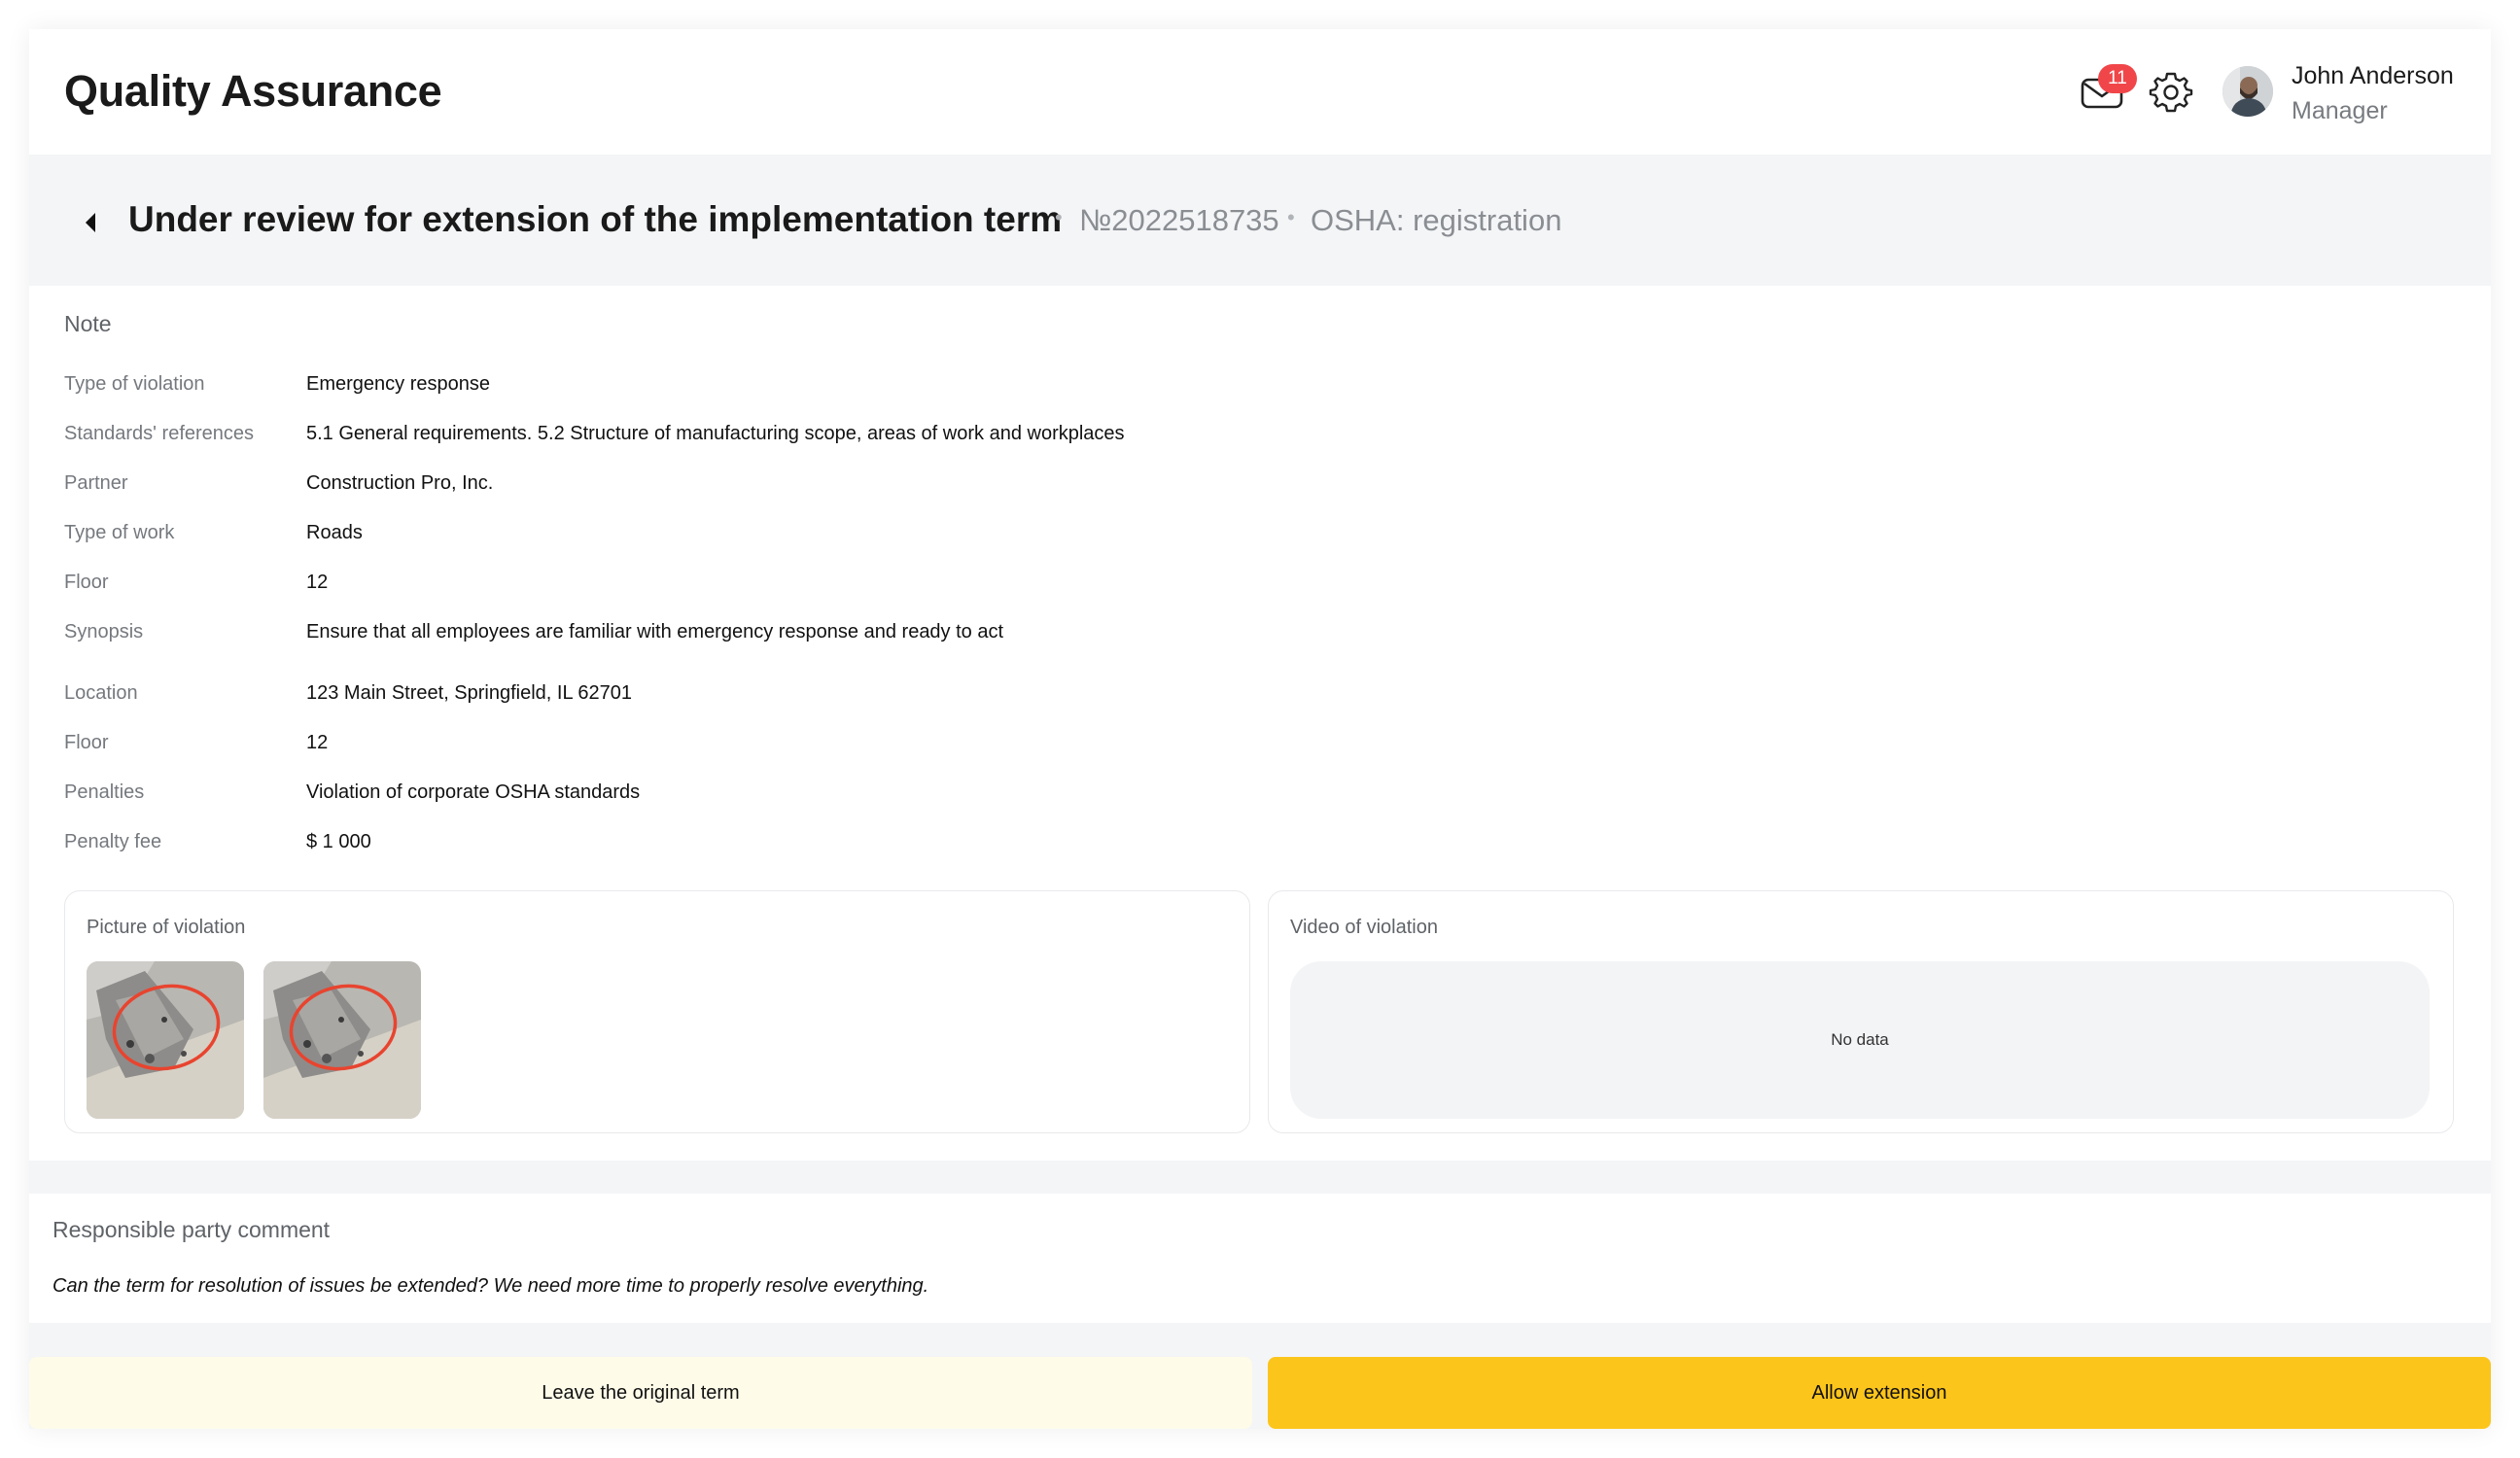  Describe the element at coordinates (640, 1393) in the screenshot. I see `leave-original-term-button: Leave the original term` at that location.